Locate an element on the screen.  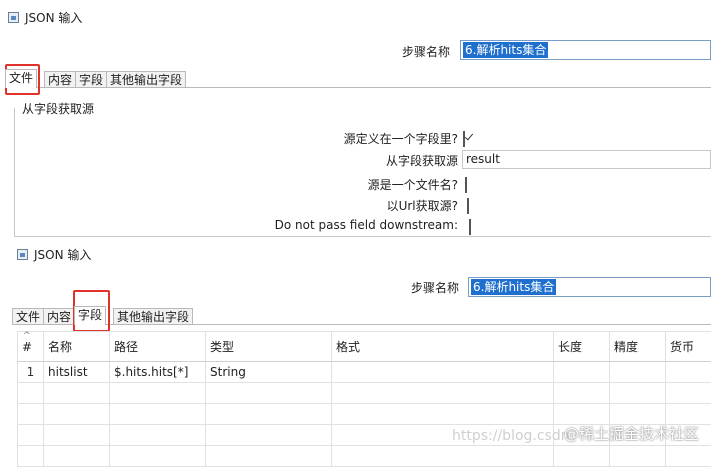
bottom-tab-bar: 文件 内容 字段 其他输出字段 is located at coordinates (102, 315).